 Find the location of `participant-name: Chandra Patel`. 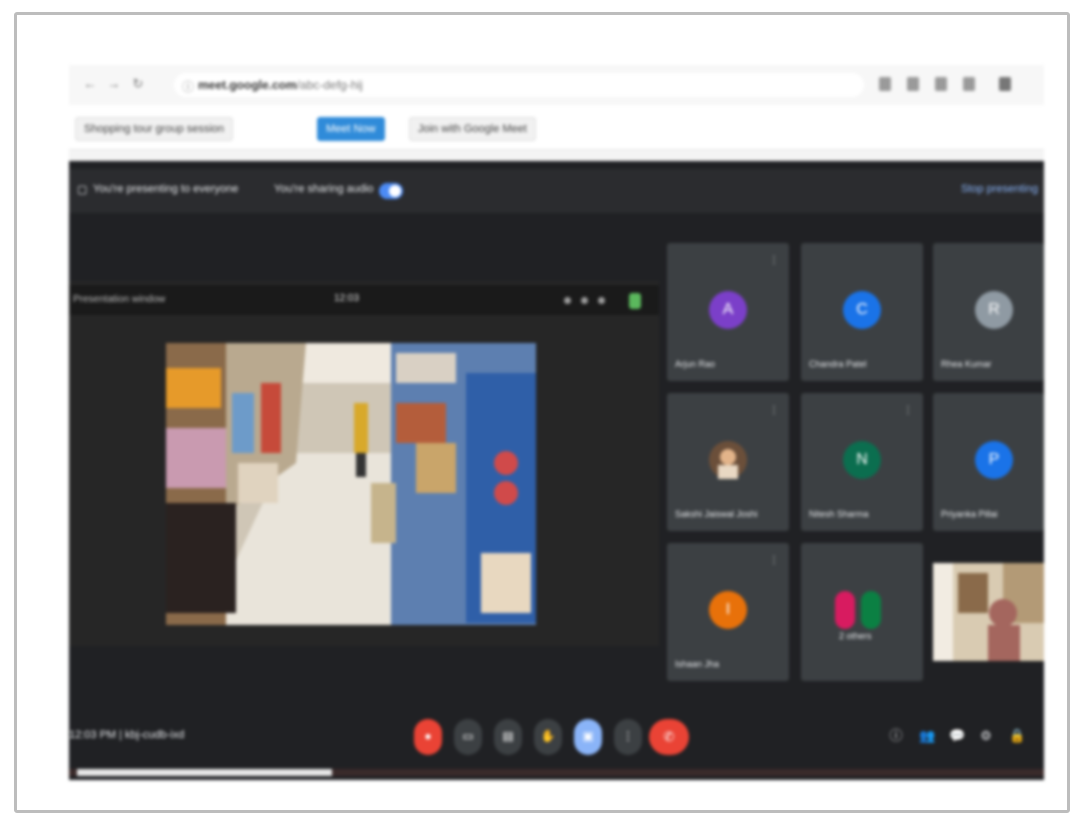

participant-name: Chandra Patel is located at coordinates (838, 364).